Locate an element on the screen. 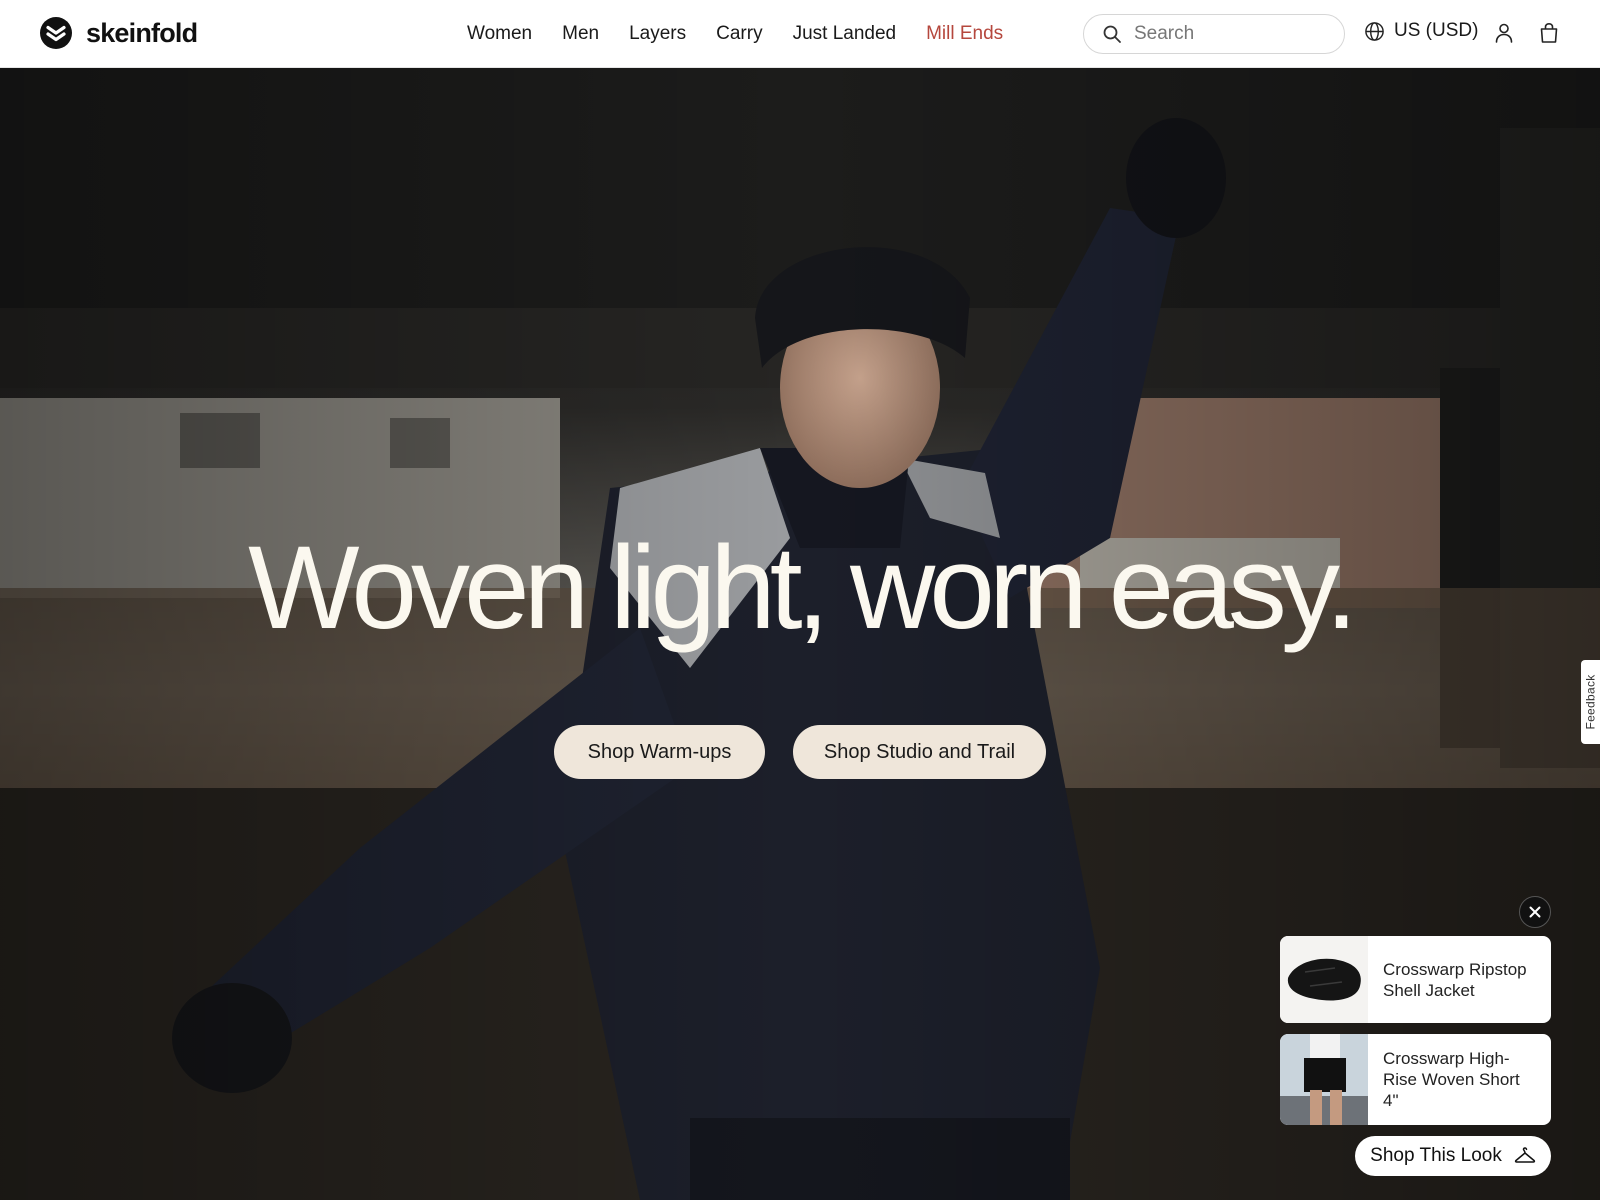 This screenshot has width=1600, height=1200. shop-this-look-button: Shop This Look is located at coordinates (1453, 1156).